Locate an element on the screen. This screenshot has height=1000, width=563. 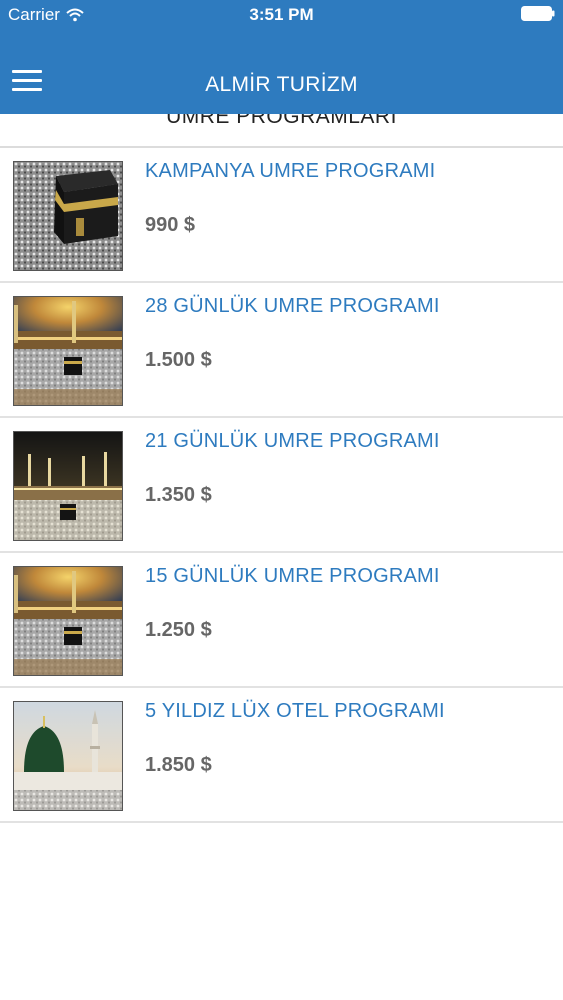
program-name: 21 GÜNLÜK UMRE PROGRAMI is located at coordinates (292, 441).